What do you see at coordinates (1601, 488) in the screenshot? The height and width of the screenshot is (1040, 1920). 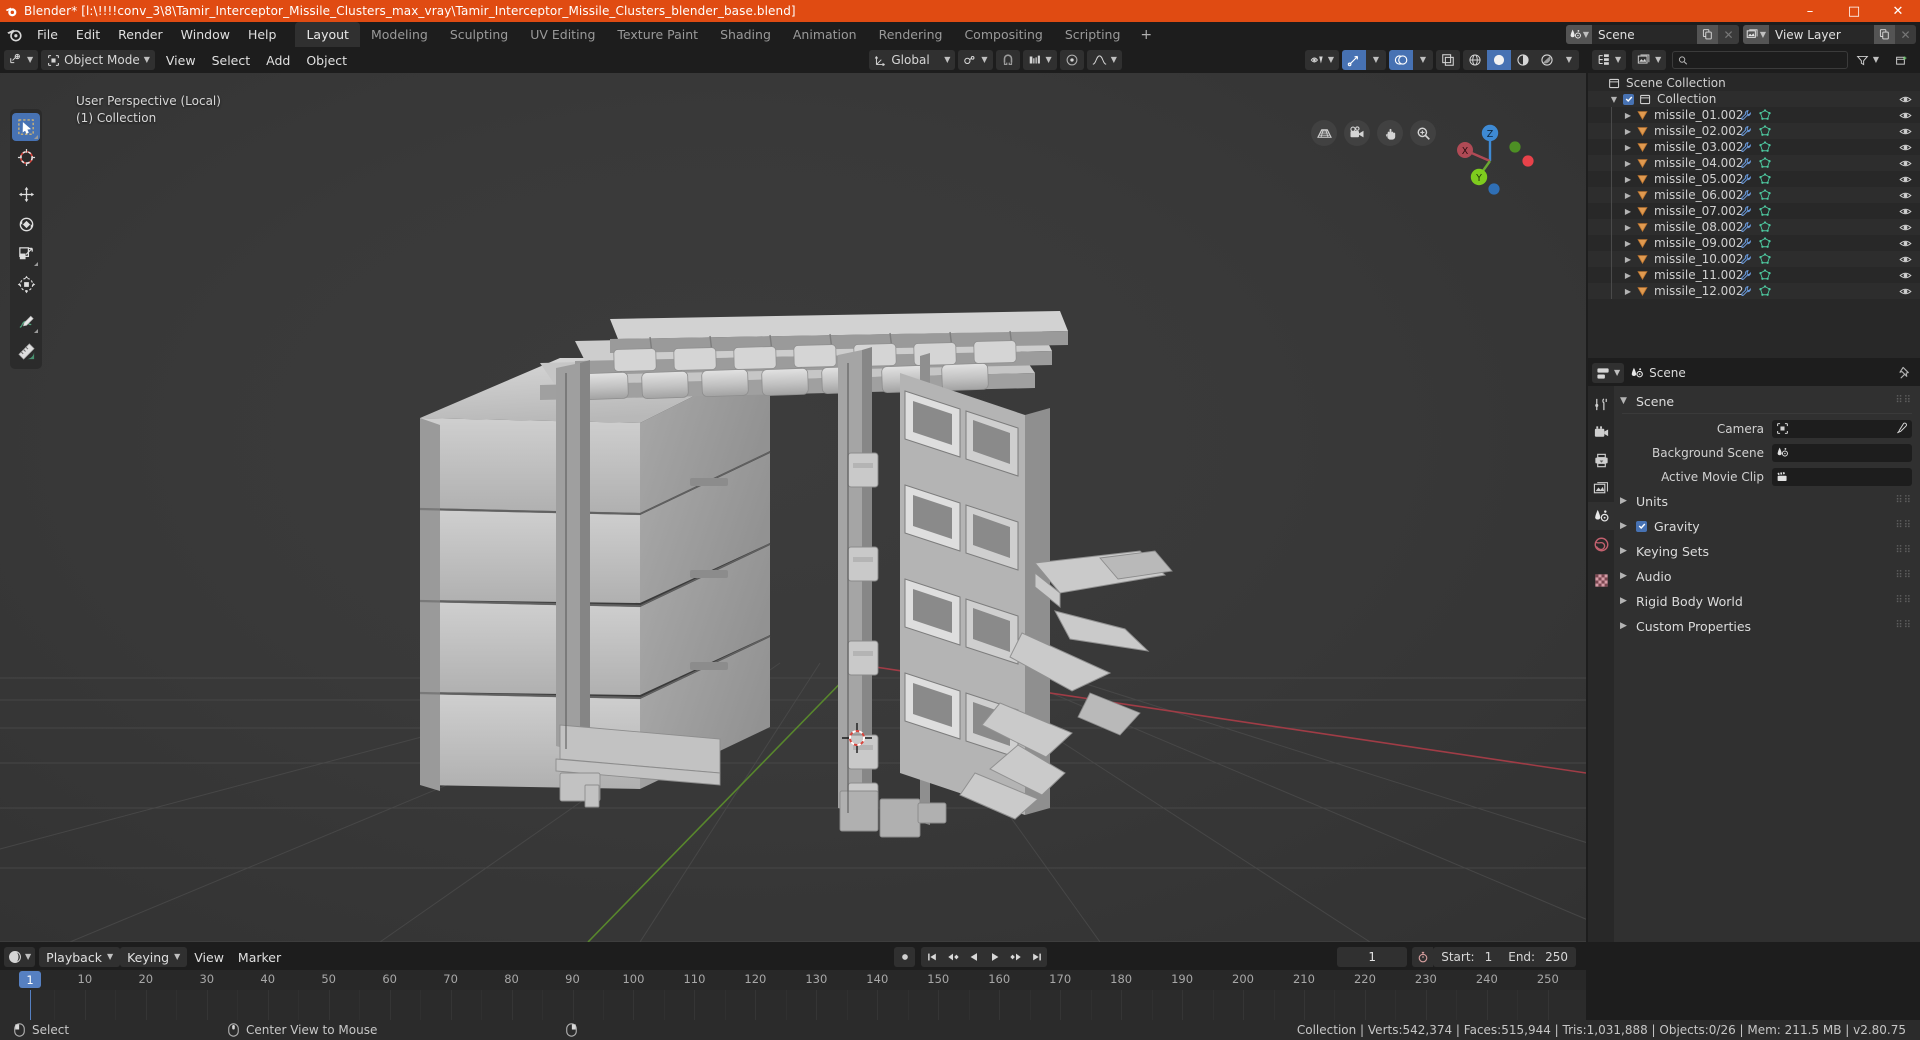 I see `view-layer-tab` at bounding box center [1601, 488].